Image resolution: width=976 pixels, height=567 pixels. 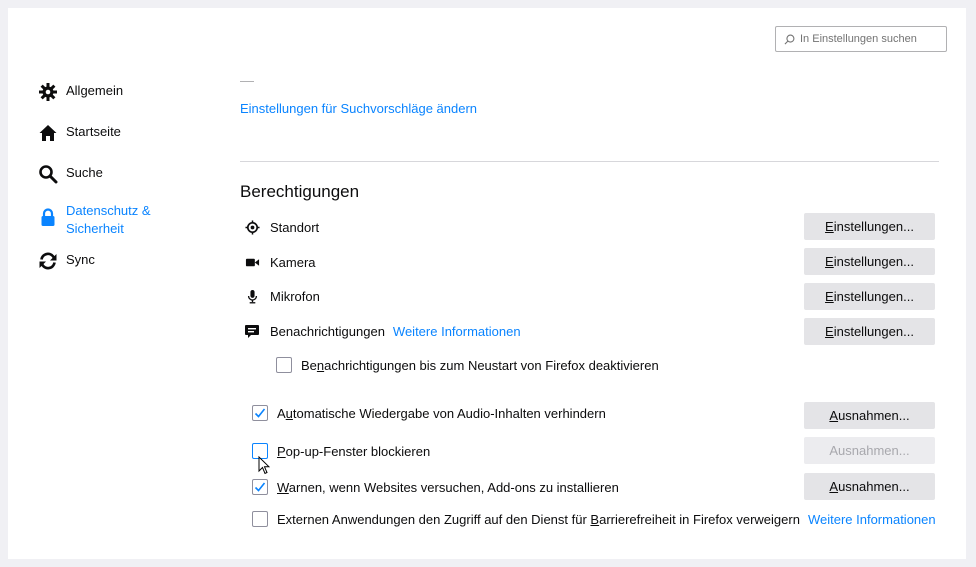 I want to click on sidebar-item-label: Sync, so click(x=80, y=259).